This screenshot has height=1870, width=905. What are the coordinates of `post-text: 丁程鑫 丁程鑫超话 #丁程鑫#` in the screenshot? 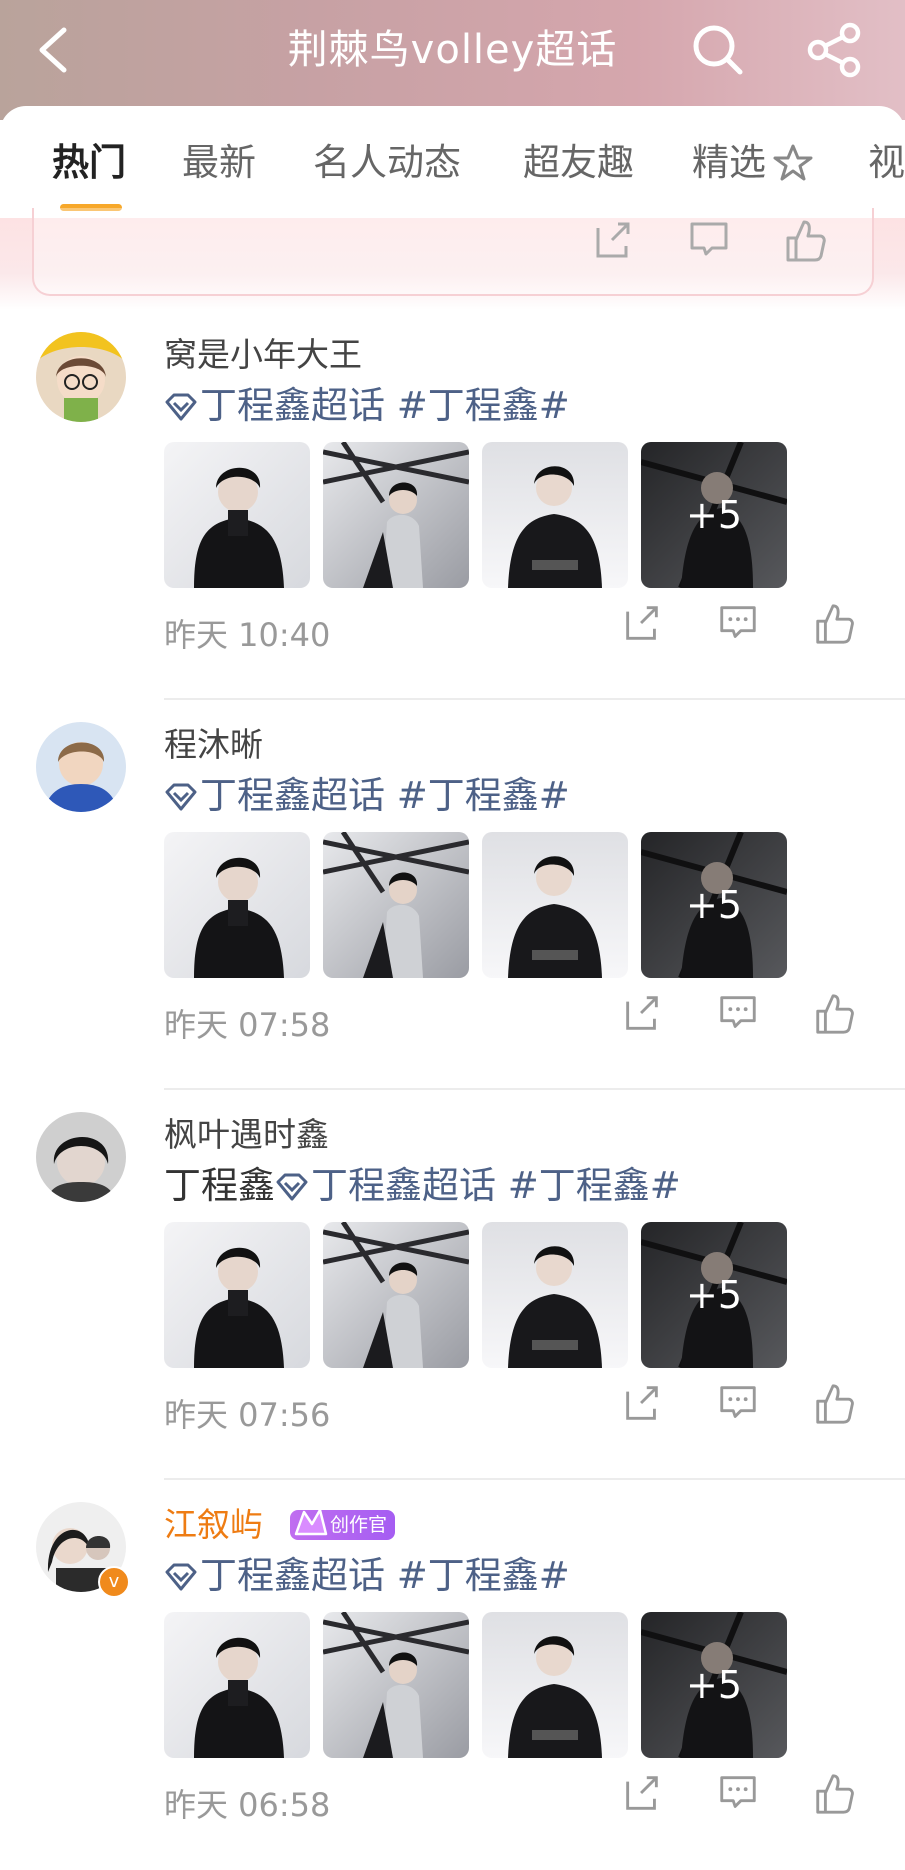 It's located at (422, 1186).